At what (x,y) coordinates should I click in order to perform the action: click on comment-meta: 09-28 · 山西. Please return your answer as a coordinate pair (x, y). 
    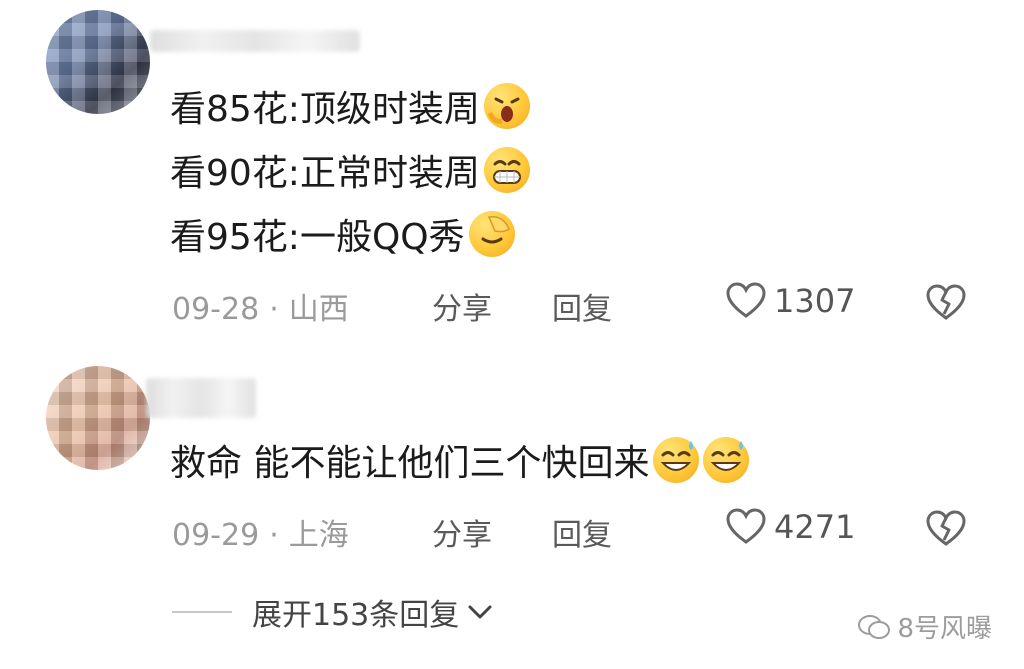
    Looking at the image, I should click on (260, 306).